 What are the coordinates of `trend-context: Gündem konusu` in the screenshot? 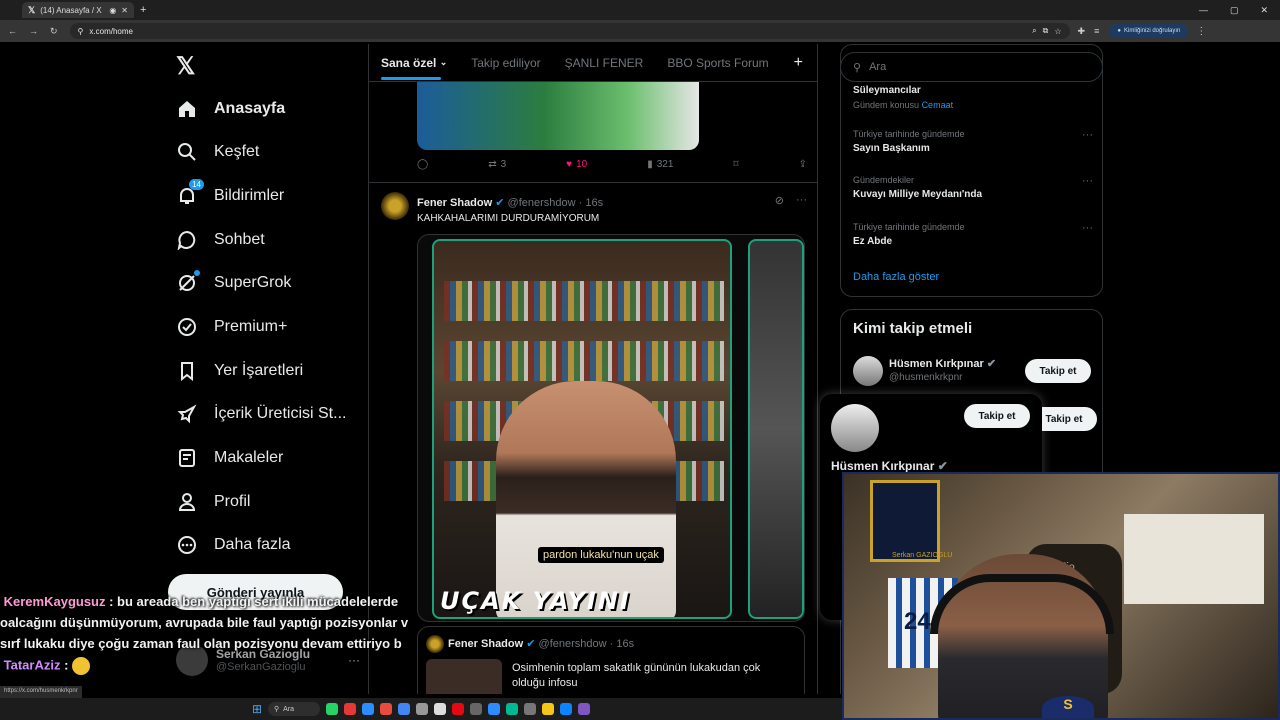 It's located at (886, 105).